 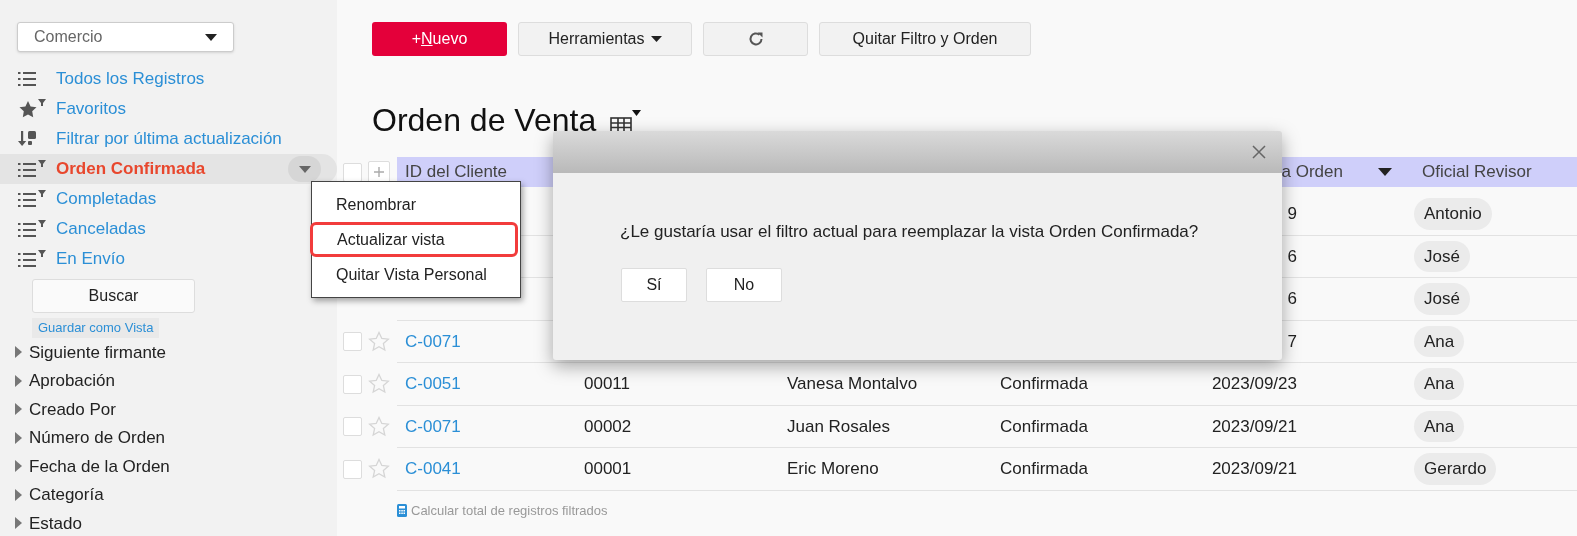 I want to click on yes-button: Sí, so click(x=654, y=284).